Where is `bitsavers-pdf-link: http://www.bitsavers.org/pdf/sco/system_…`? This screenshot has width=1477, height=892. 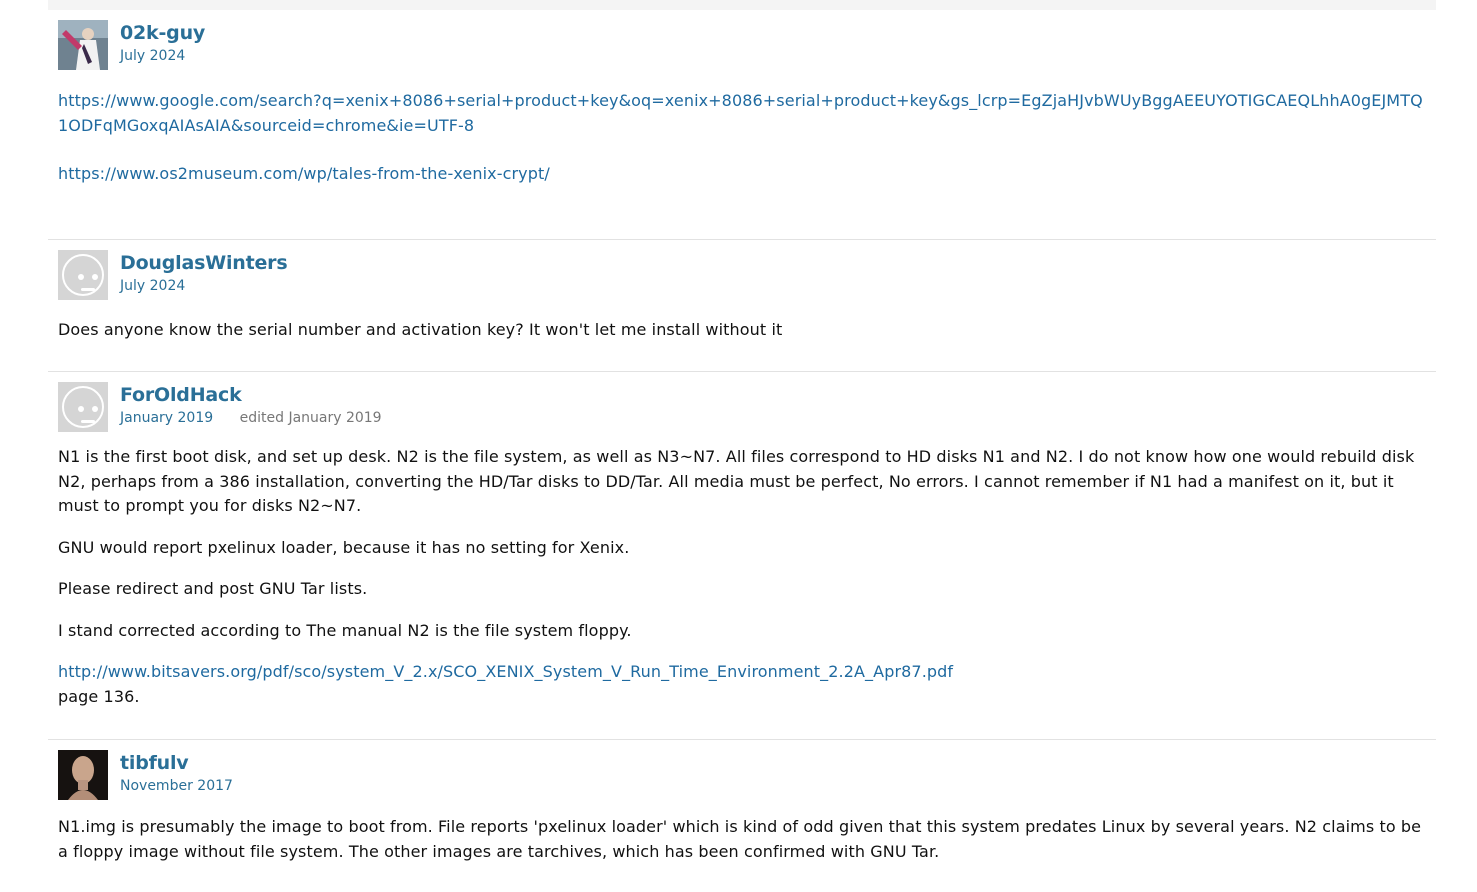
bitsavers-pdf-link: http://www.bitsavers.org/pdf/sco/system_… is located at coordinates (505, 671).